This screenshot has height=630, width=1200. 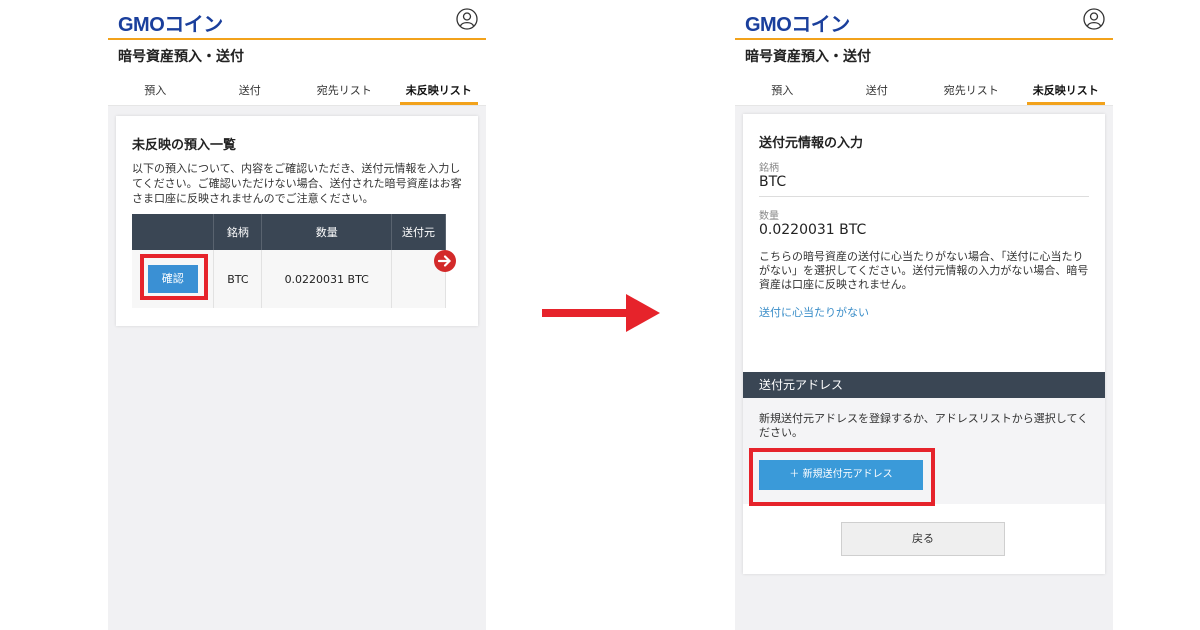 I want to click on symbol-label: 銘柄, so click(x=769, y=168).